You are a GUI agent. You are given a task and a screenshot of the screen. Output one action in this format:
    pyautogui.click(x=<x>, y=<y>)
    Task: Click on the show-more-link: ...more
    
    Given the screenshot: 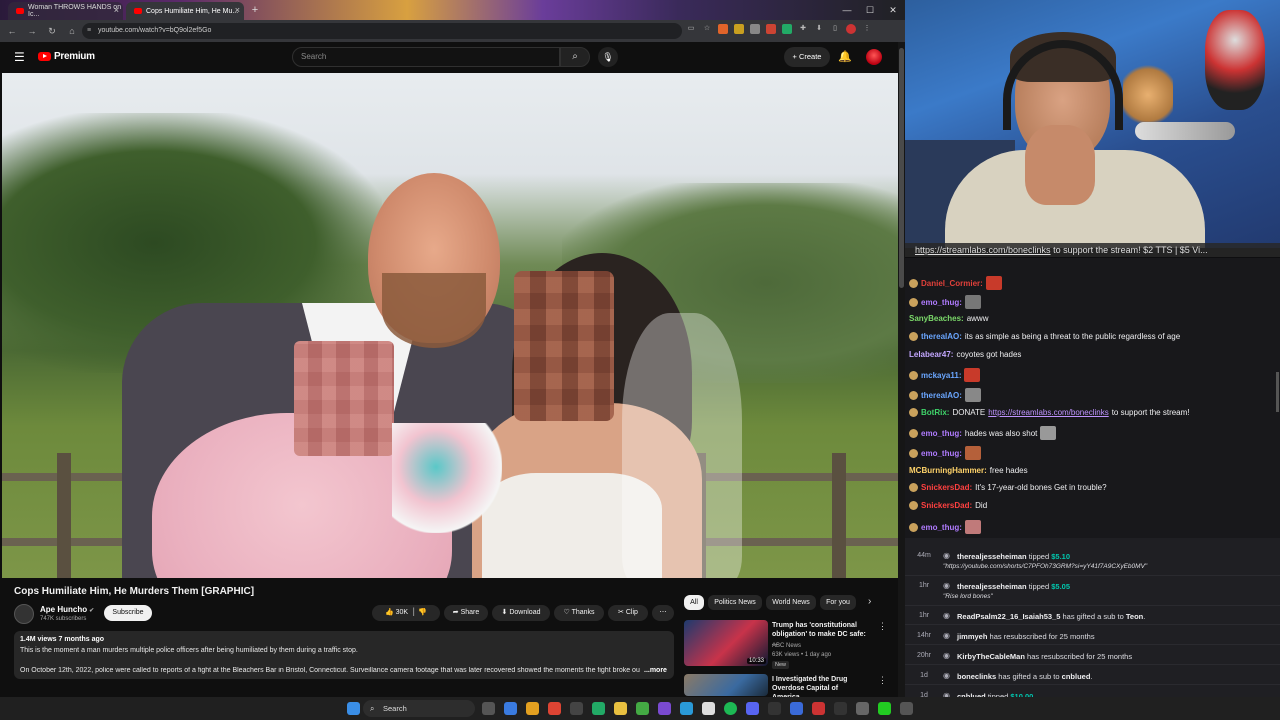 What is the action you would take?
    pyautogui.click(x=655, y=670)
    